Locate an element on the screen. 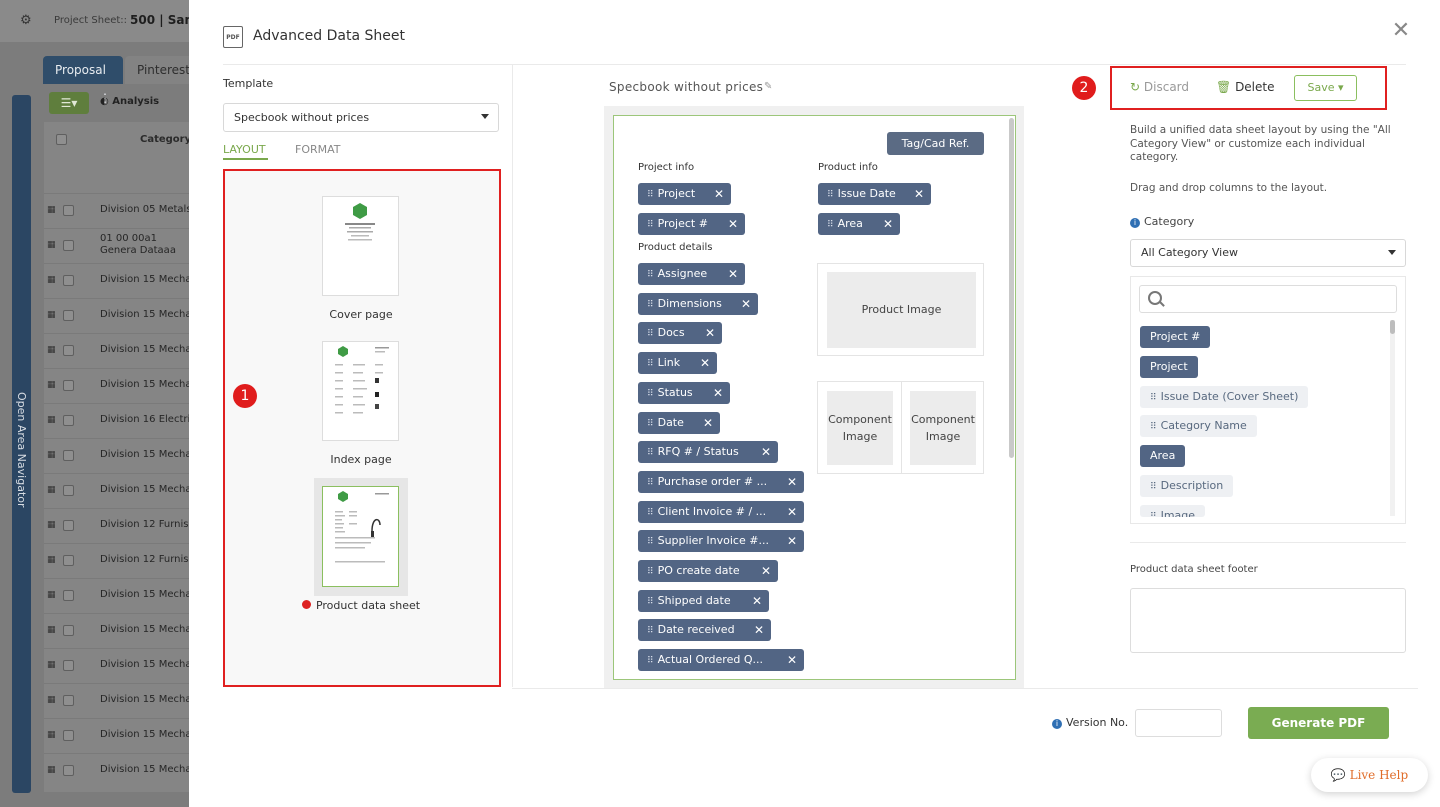  layout-chip: ⠿ Shipped date ✕ is located at coordinates (703, 600).